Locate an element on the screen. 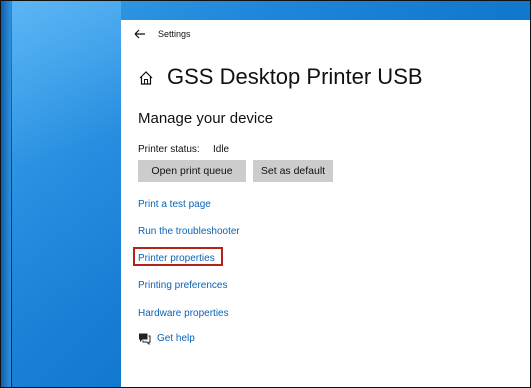 Image resolution: width=531 pixels, height=388 pixels. chat-help-icon is located at coordinates (145, 339).